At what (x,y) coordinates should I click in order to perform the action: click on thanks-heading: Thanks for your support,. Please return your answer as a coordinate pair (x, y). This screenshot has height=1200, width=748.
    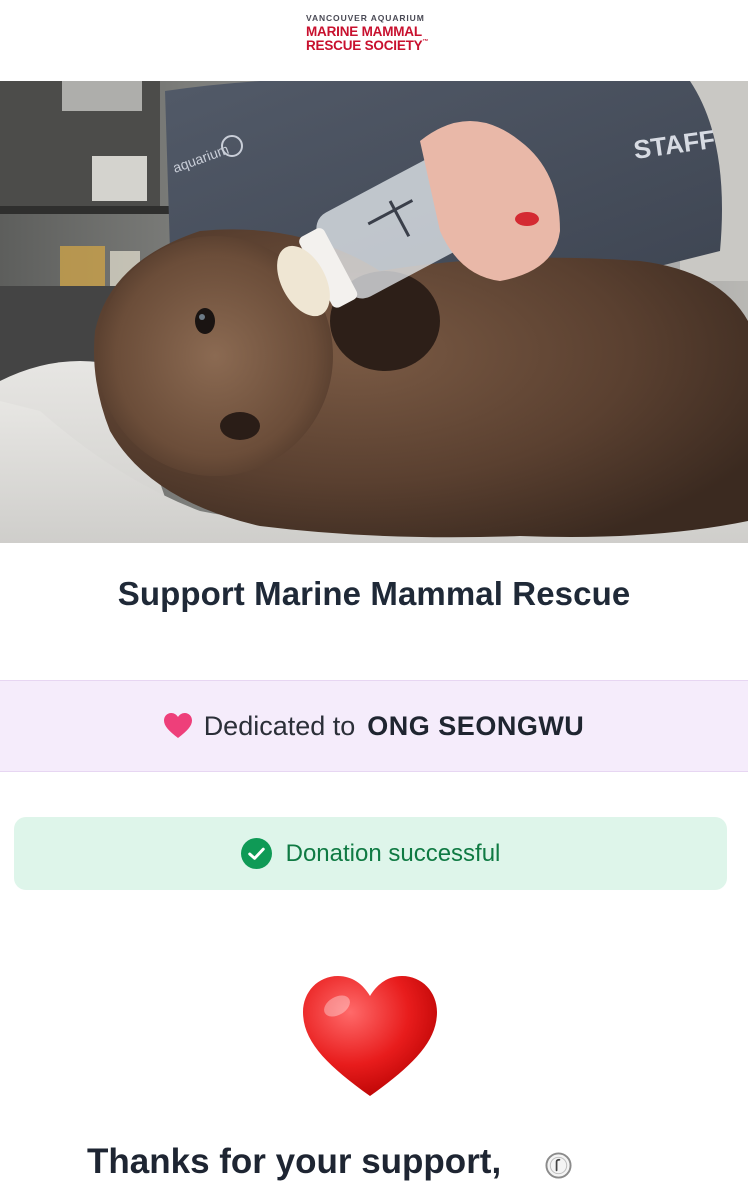
    Looking at the image, I should click on (294, 1161).